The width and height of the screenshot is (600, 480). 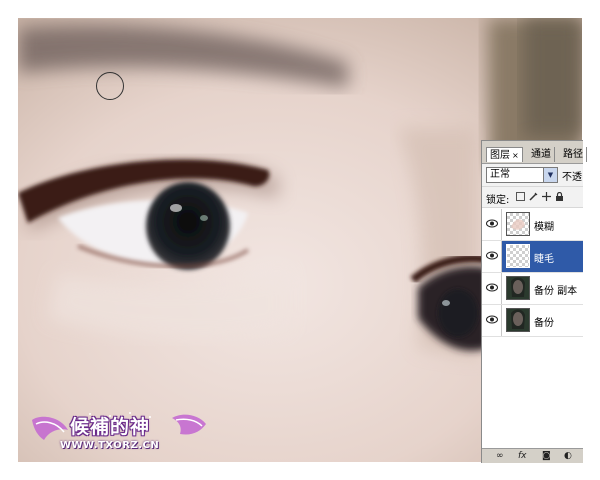 I want to click on layers-list: 模糊 睫毛 备份 副本 备份, so click(x=532, y=273).